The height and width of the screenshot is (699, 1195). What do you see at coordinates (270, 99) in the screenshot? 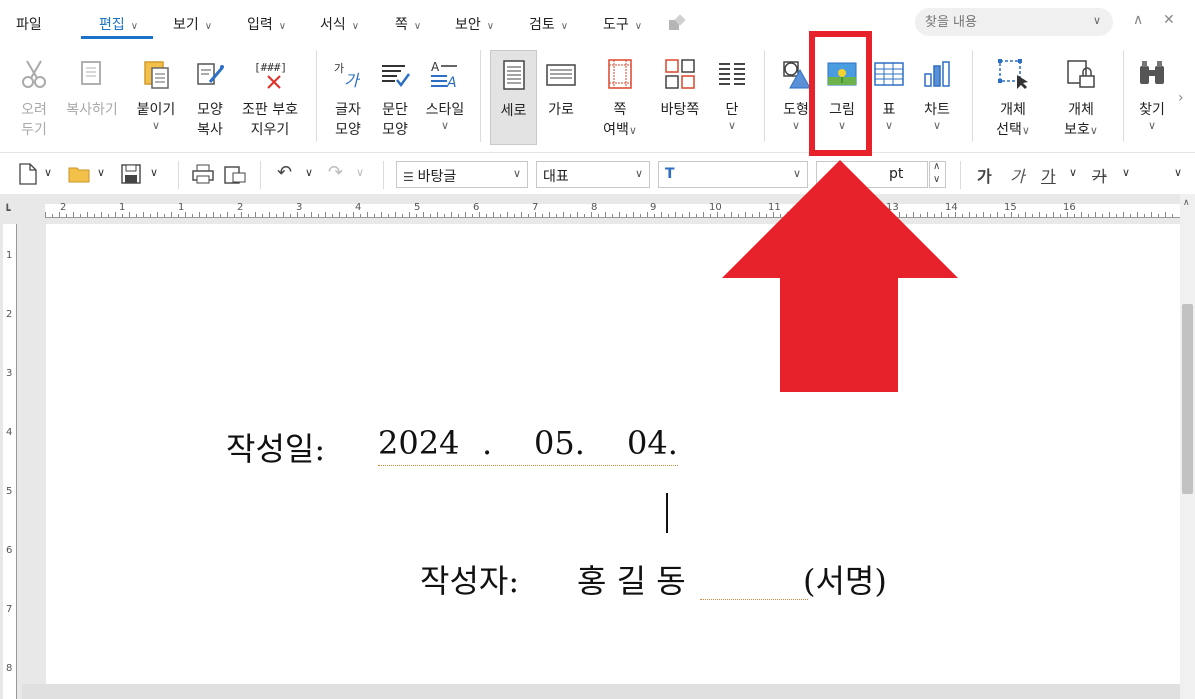
I see `clear-markup-button: [###] 조판 부호 지우기` at bounding box center [270, 99].